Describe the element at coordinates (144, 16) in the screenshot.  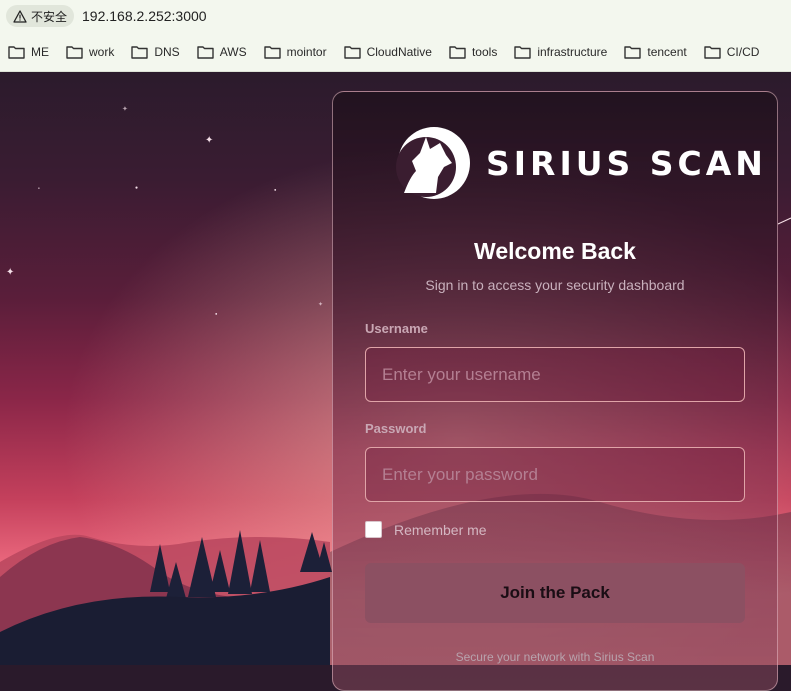
I see `url-text: 192.168.2.252:3000` at that location.